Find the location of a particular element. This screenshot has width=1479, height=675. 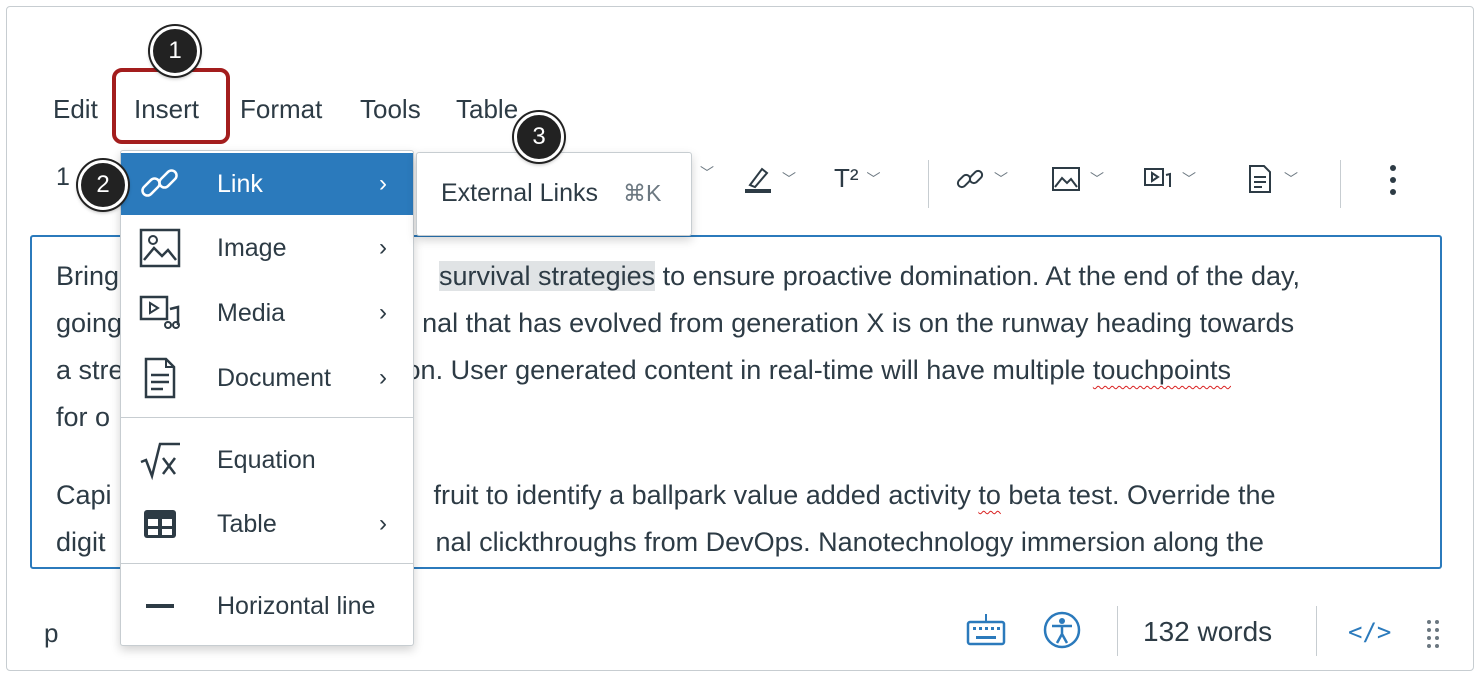

callout-badge-2: 2 is located at coordinates (103, 185).